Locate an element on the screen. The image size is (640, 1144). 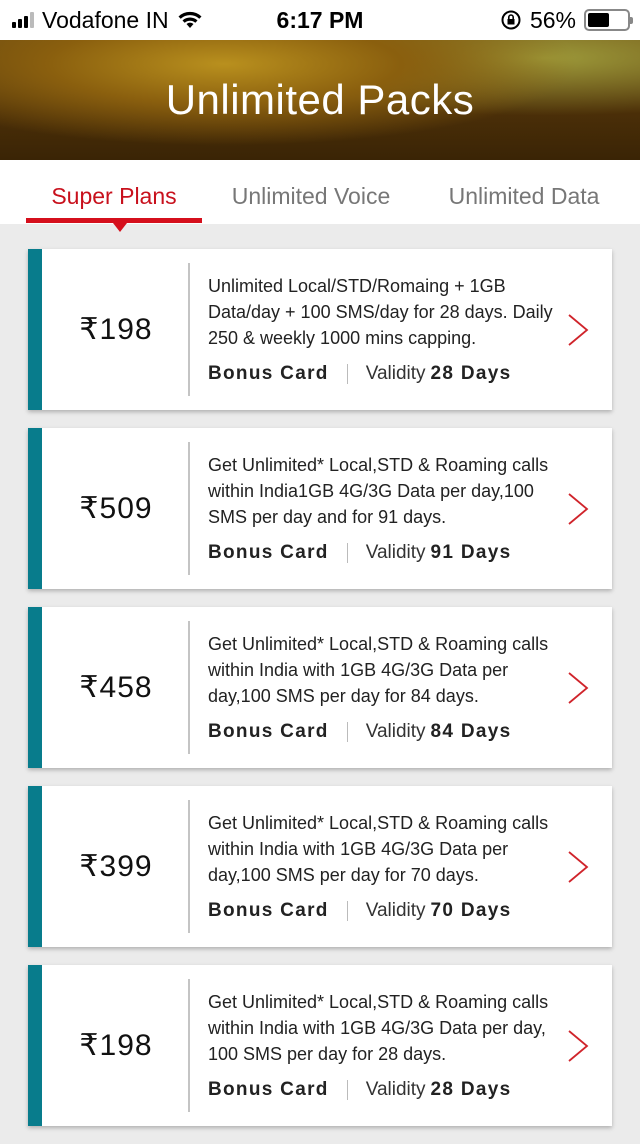
status-bar: Vodafone IN 6:17 PM 56% is located at coordinates (320, 20).